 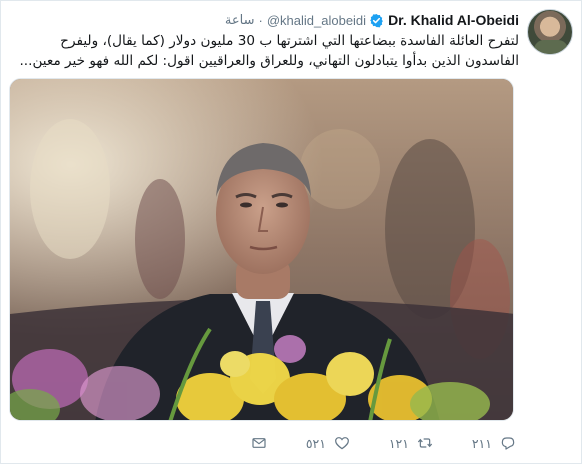 I want to click on reply-button: ٢١١, so click(x=494, y=443).